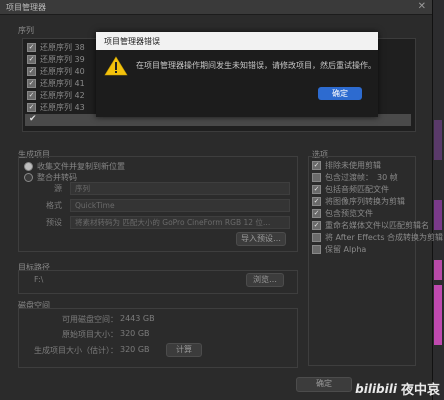 This screenshot has width=444, height=400. What do you see at coordinates (56, 47) in the screenshot?
I see `sequence-item: 还原序列 38` at bounding box center [56, 47].